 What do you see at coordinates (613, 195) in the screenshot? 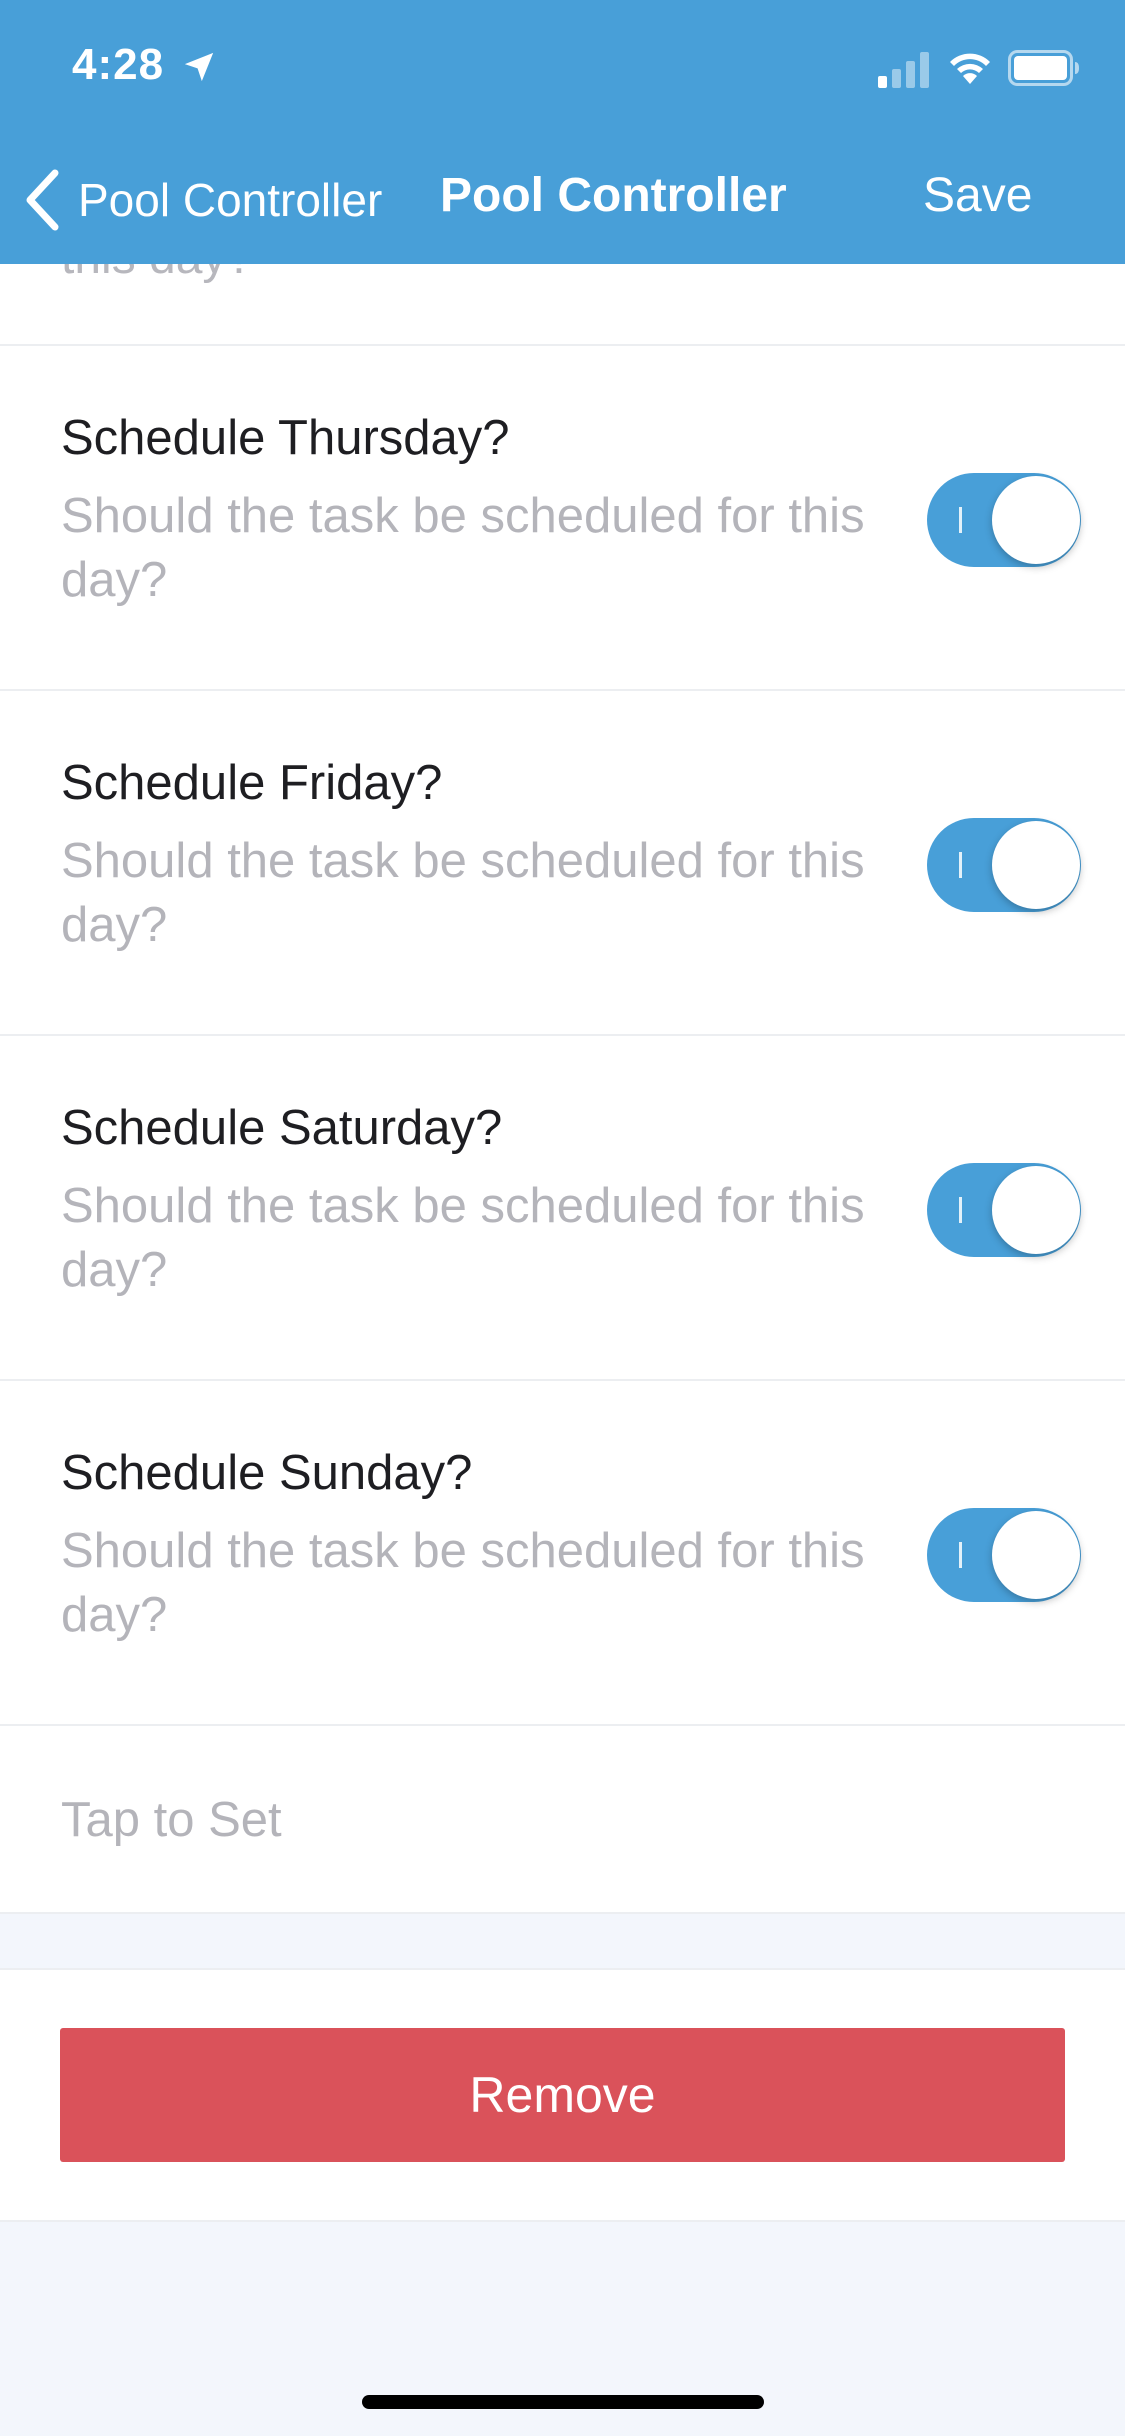
I see `page-title: Pool Controller` at bounding box center [613, 195].